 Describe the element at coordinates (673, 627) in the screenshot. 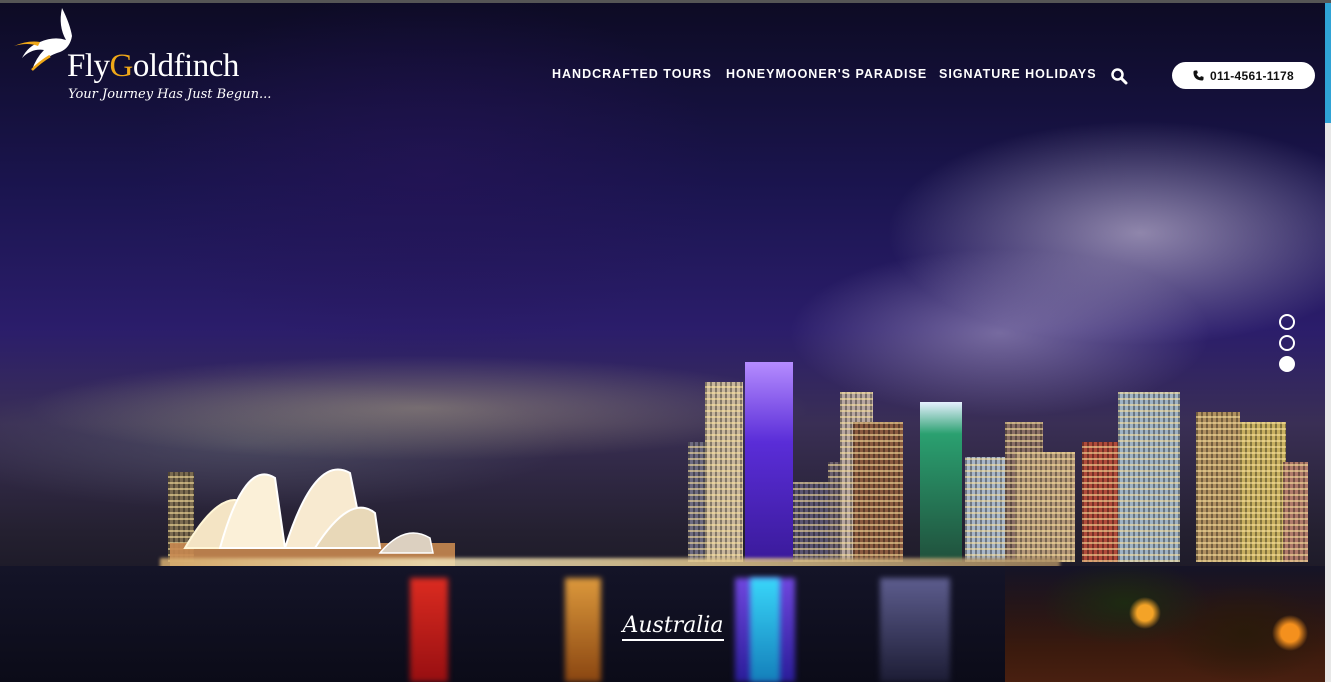

I see `slide-caption-link: Australia` at that location.